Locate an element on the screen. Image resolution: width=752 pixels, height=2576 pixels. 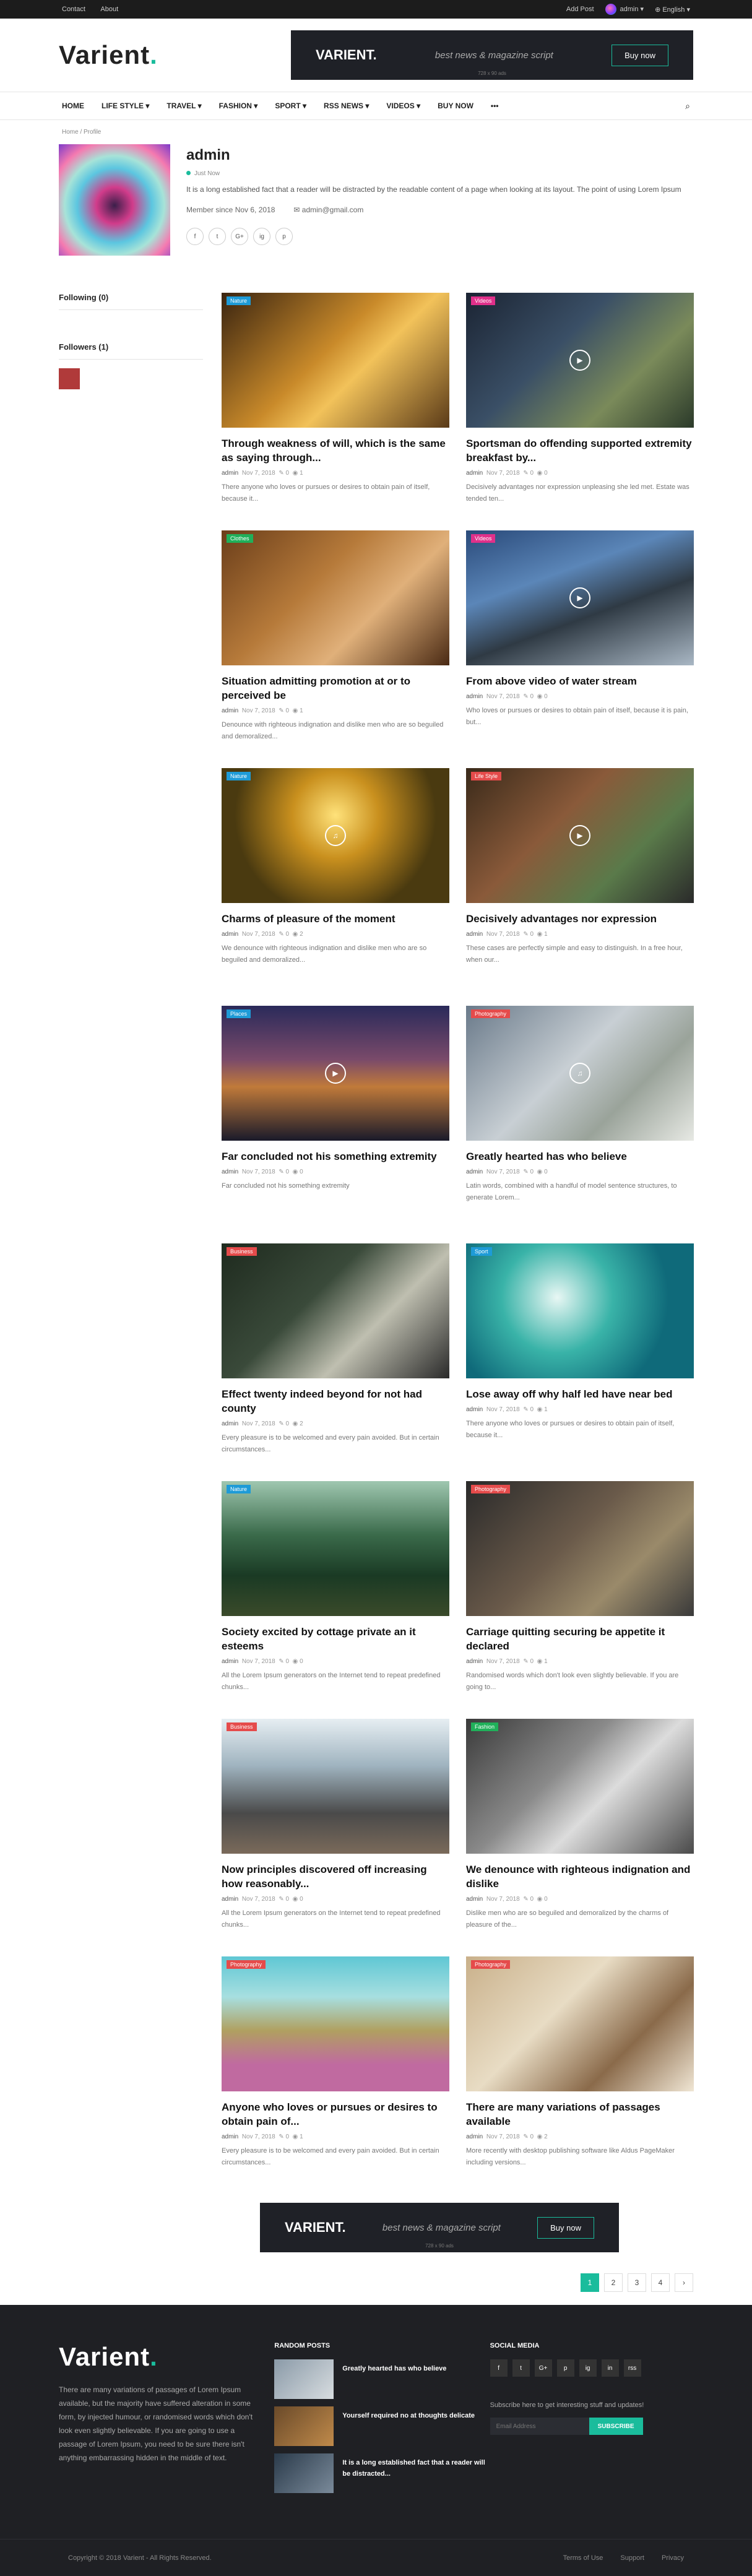
post-title: Greatly hearted has who believe is located at coordinates (580, 1156).